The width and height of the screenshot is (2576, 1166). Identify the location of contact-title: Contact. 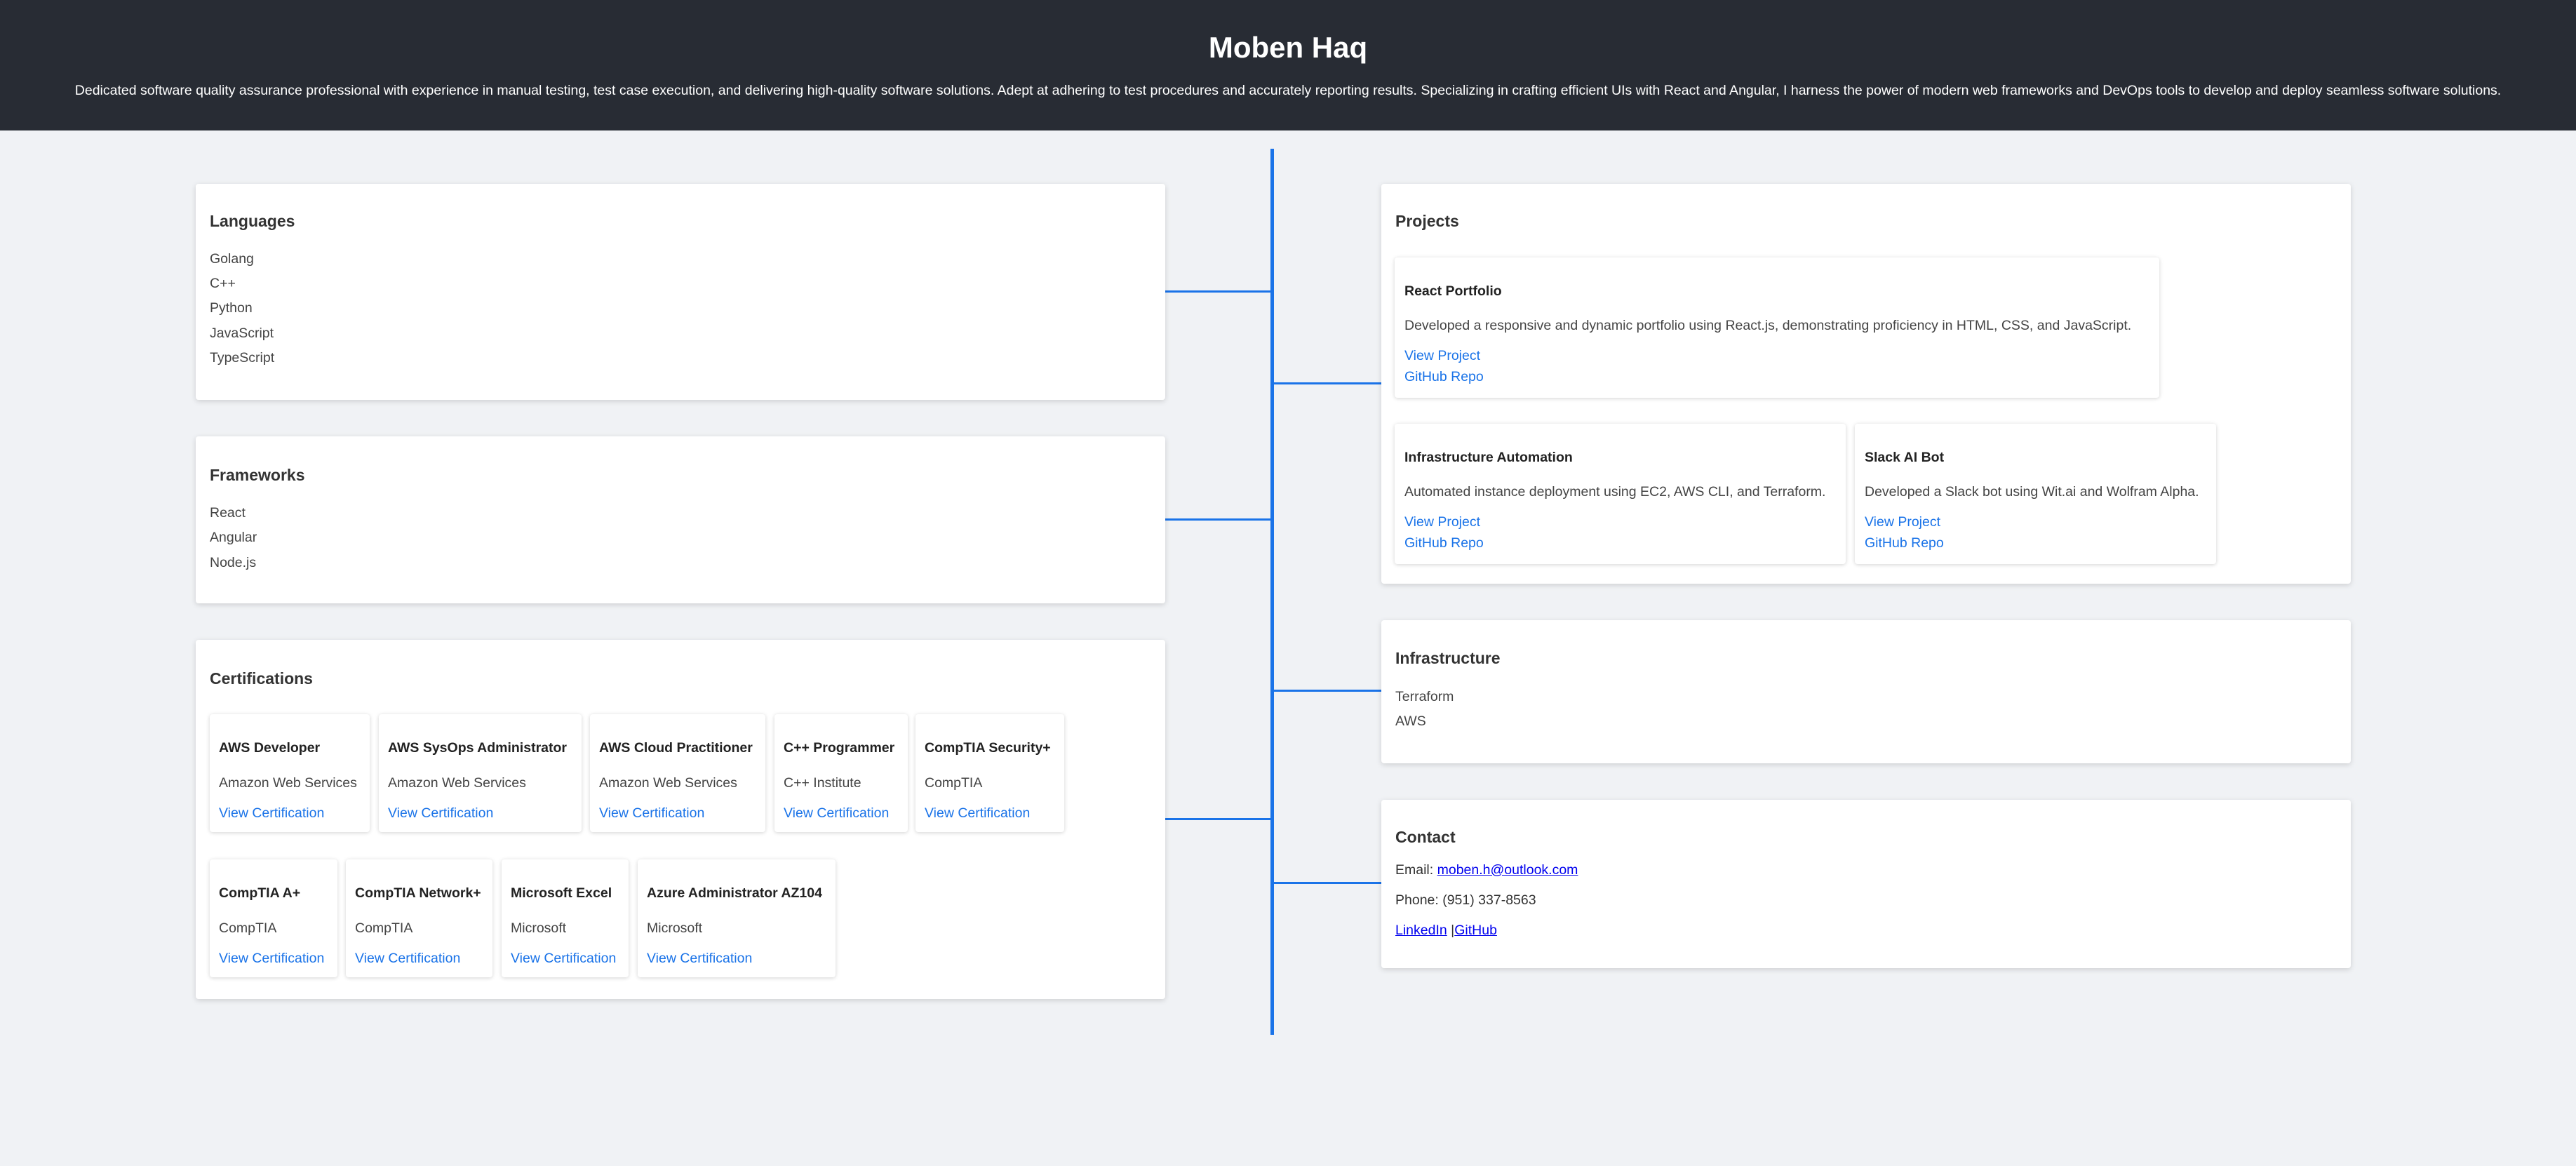
(1425, 837).